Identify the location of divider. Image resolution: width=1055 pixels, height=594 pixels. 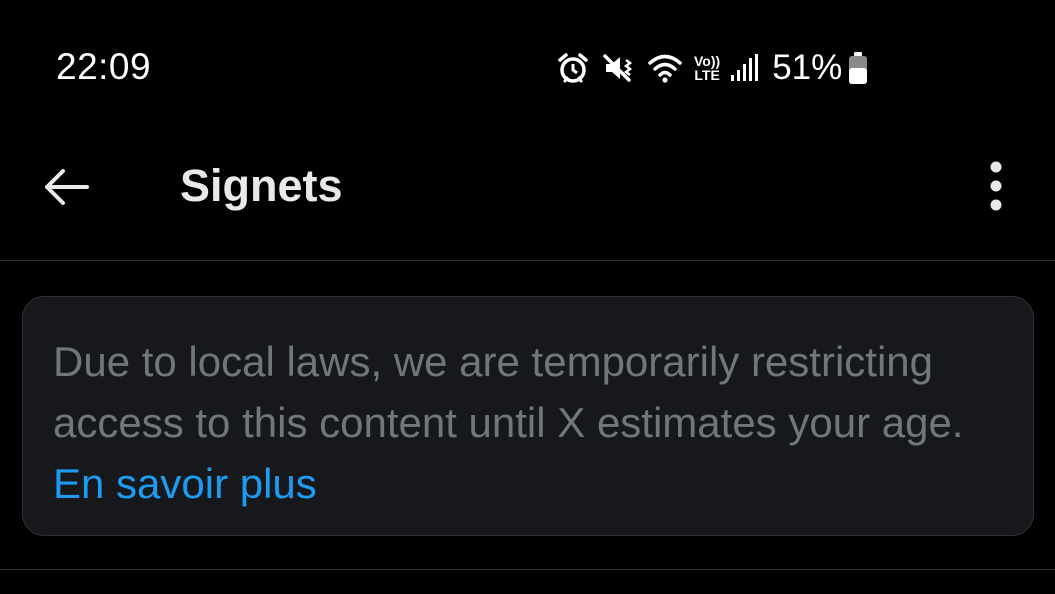
(527, 569).